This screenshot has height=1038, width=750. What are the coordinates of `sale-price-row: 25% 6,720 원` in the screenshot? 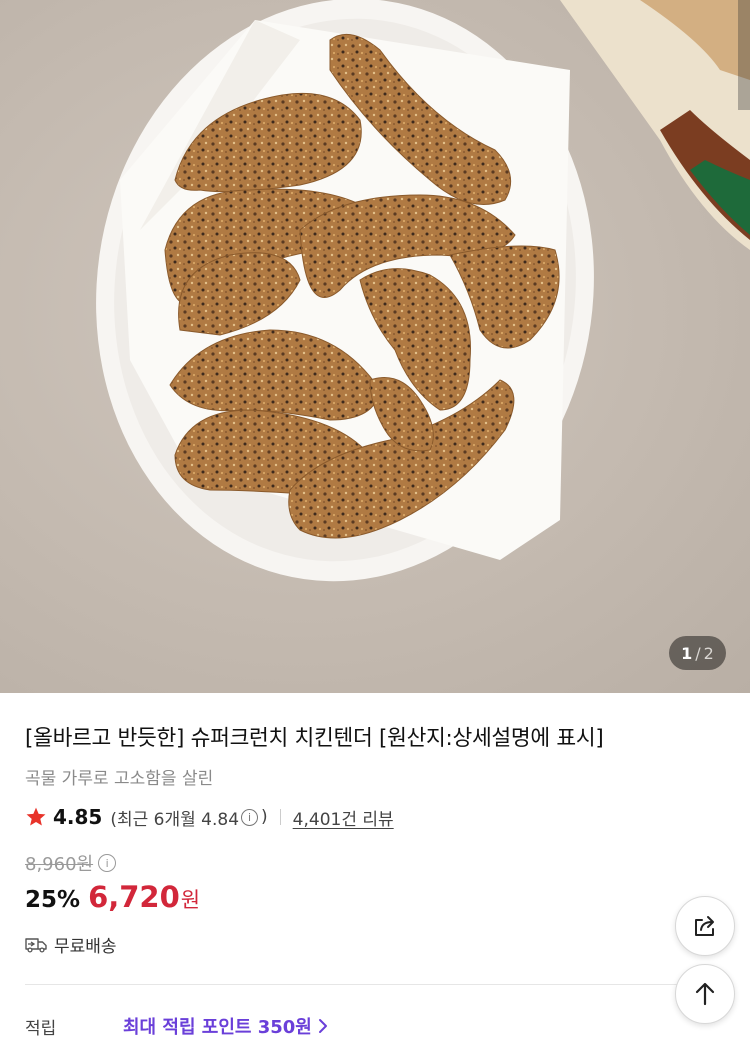 It's located at (112, 897).